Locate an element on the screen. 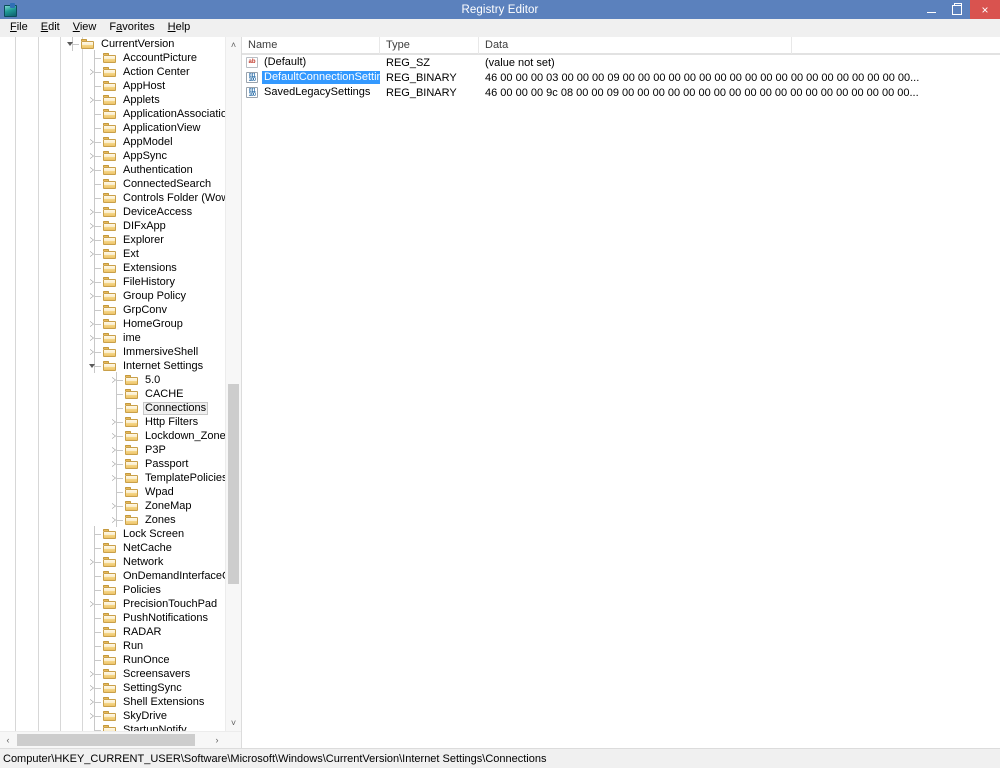 The image size is (1000, 768). tree-item-http-filters: Http Filters is located at coordinates (112, 421).